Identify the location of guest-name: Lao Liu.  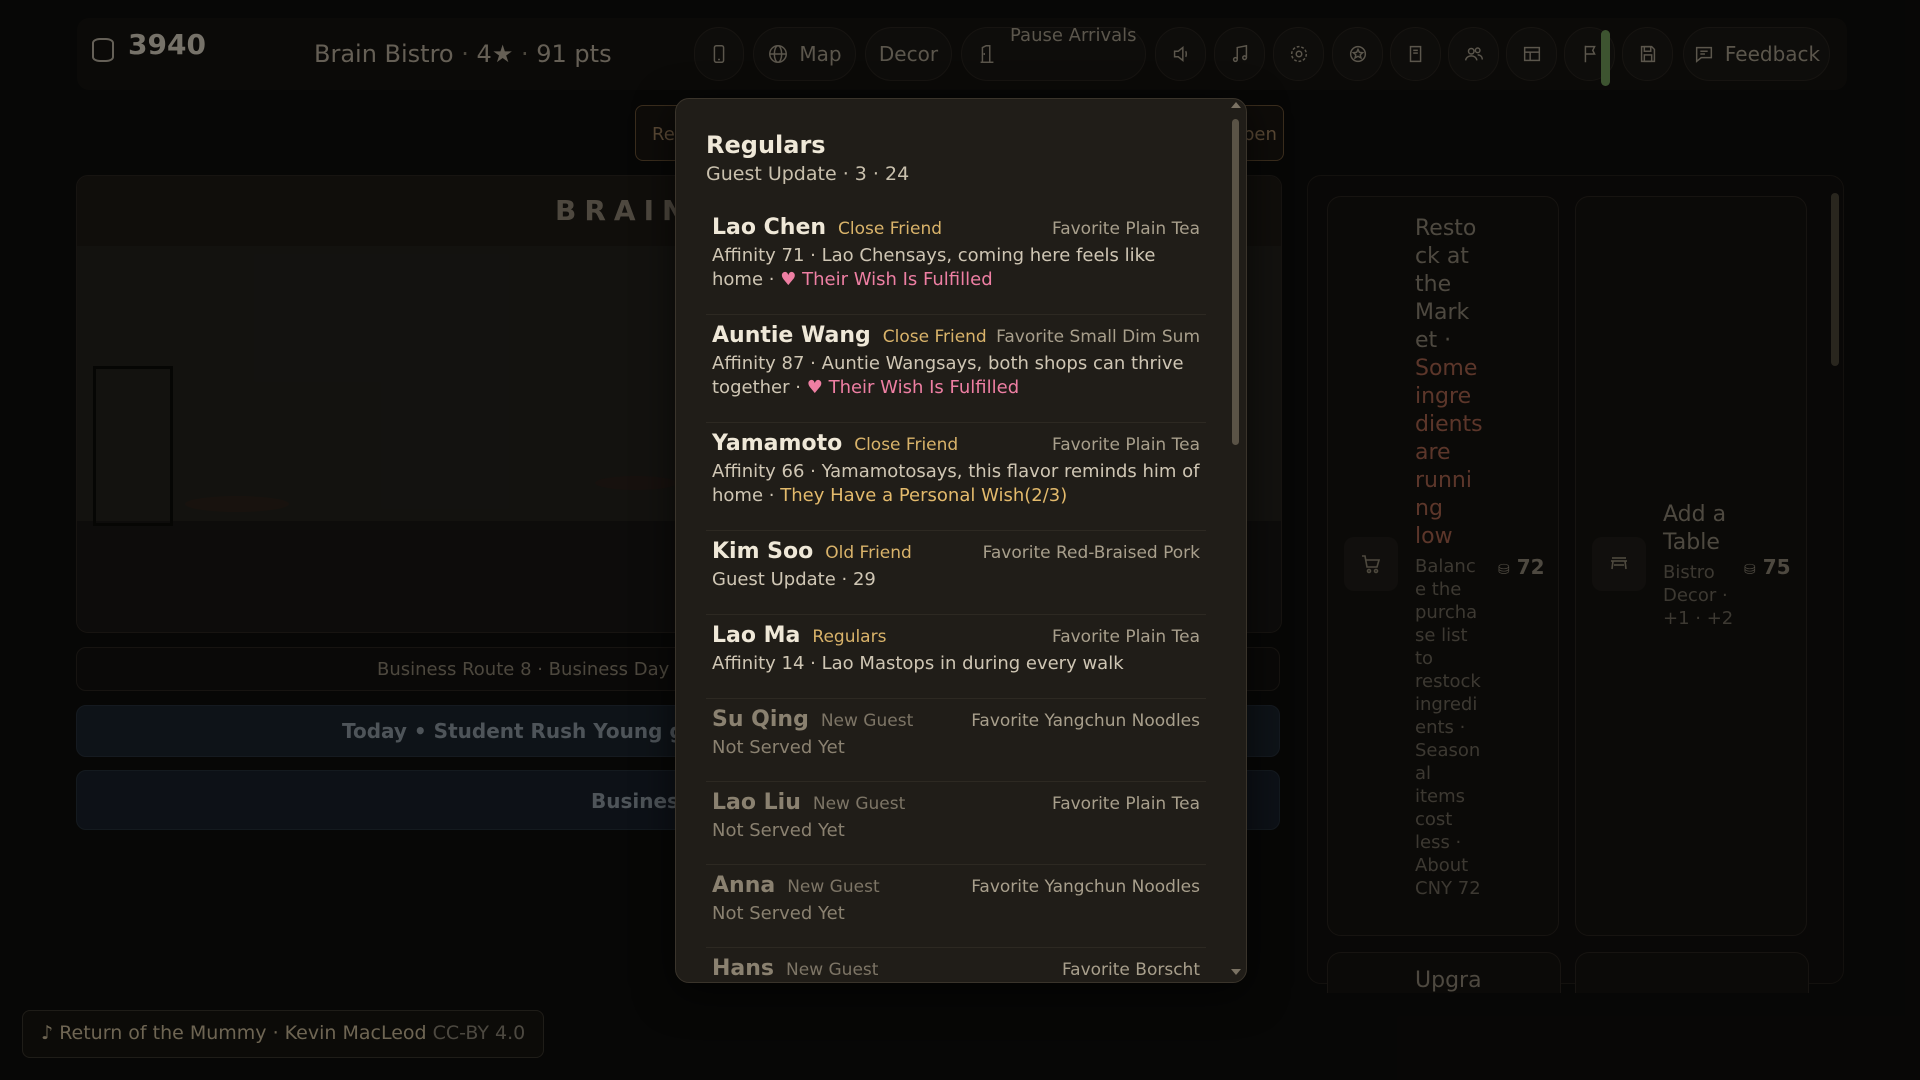
(756, 802).